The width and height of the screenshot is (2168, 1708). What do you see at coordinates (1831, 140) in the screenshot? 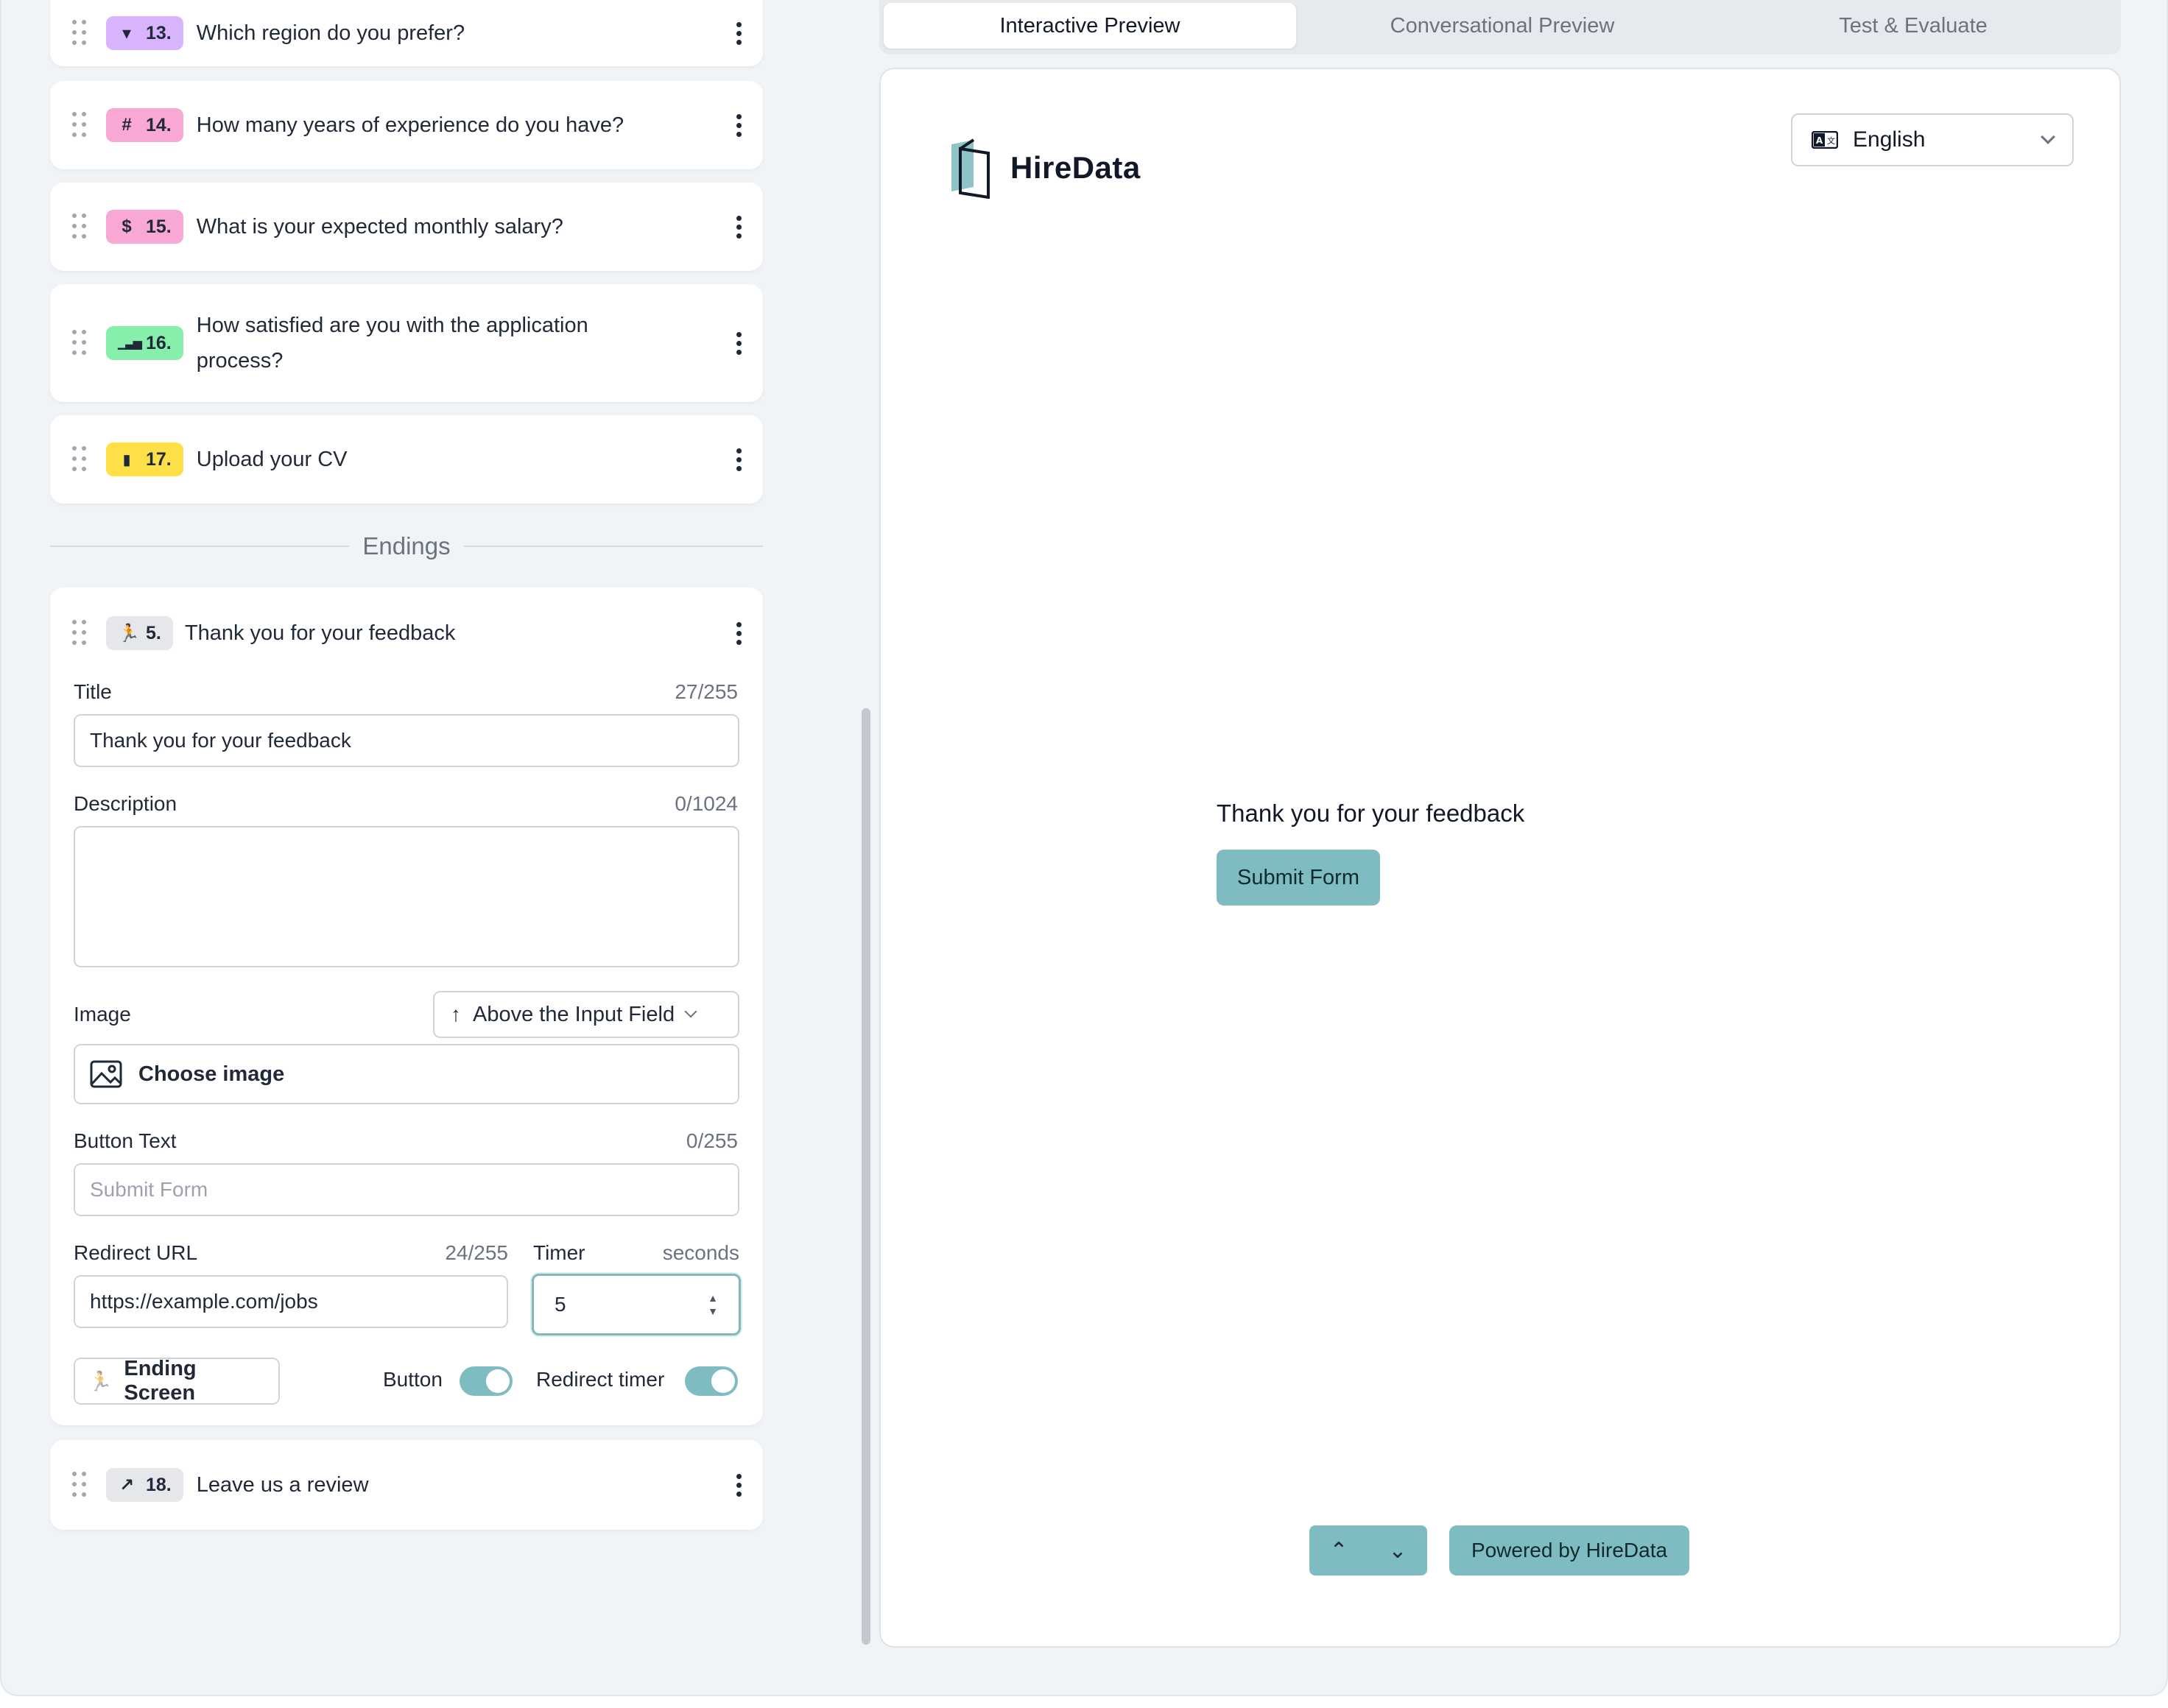
I see `svg-text: 文` at bounding box center [1831, 140].